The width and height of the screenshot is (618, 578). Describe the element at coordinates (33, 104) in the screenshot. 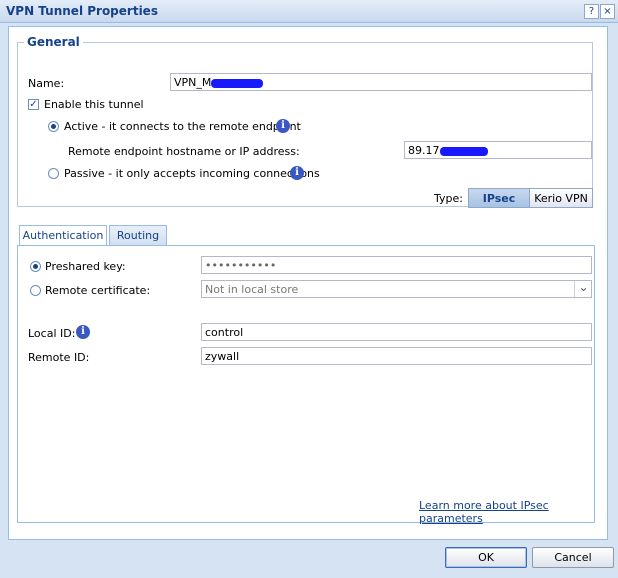

I see `enable-checkbox: ✓` at that location.